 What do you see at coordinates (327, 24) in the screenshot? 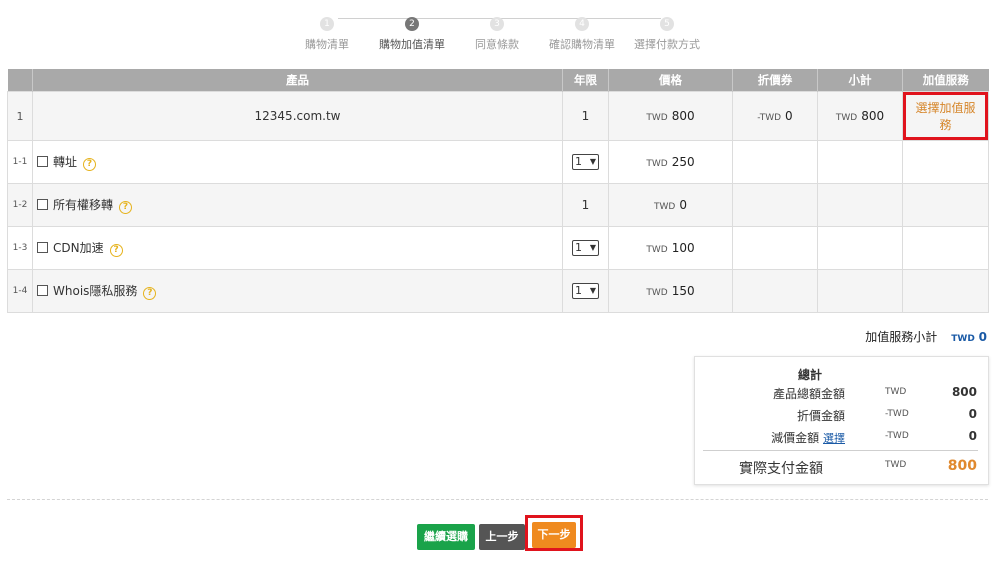
I see `step-number: 1` at bounding box center [327, 24].